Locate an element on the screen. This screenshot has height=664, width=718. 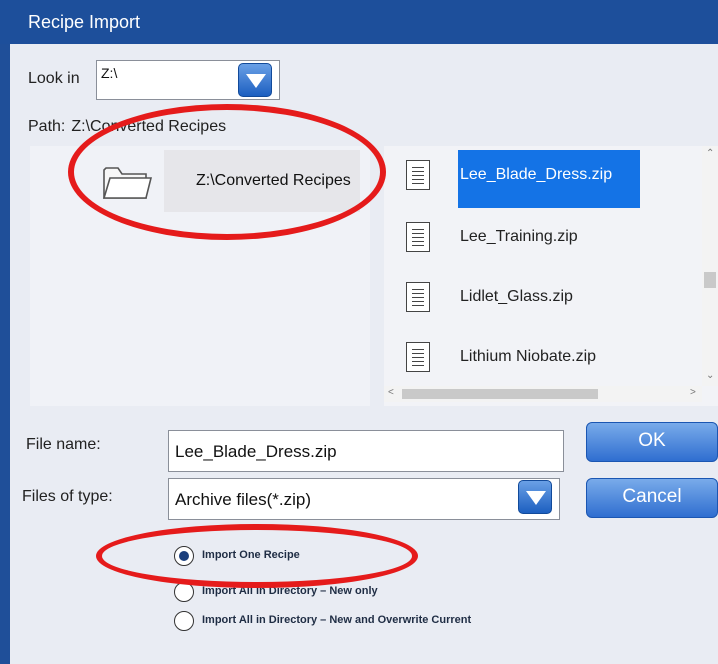
radio-button is located at coordinates (184, 621).